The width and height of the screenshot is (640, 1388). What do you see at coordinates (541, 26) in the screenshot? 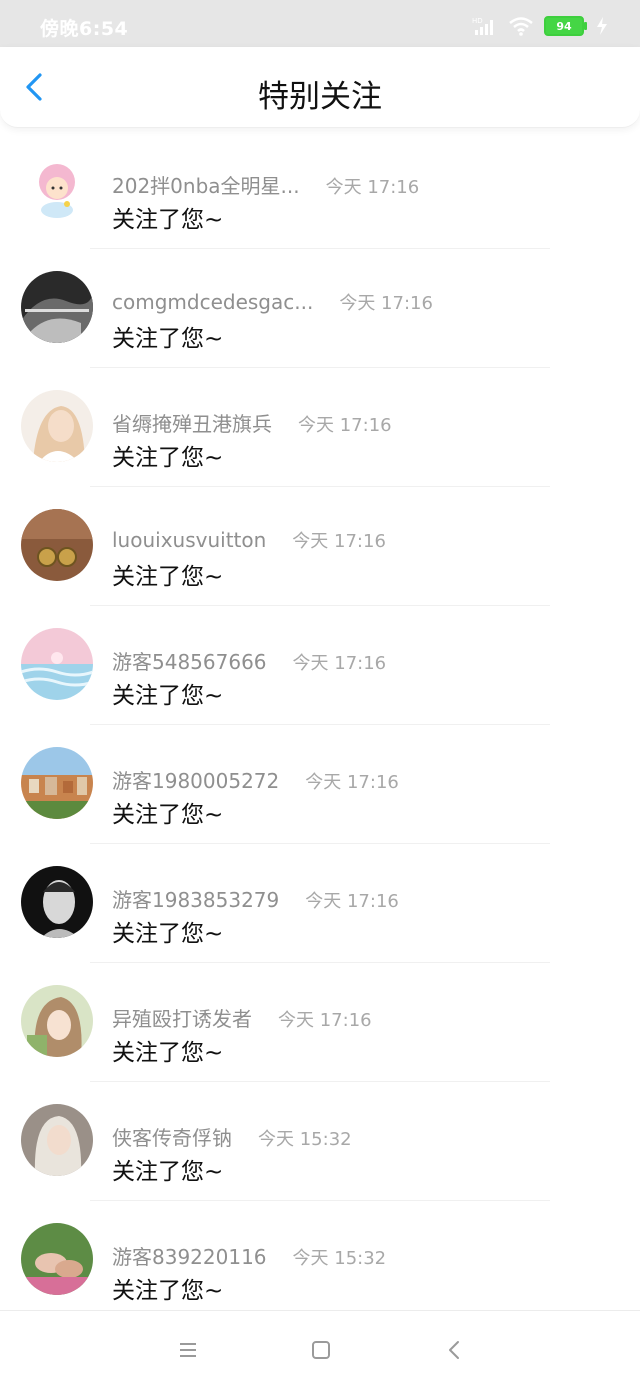
I see `status-icons: HD 94` at bounding box center [541, 26].